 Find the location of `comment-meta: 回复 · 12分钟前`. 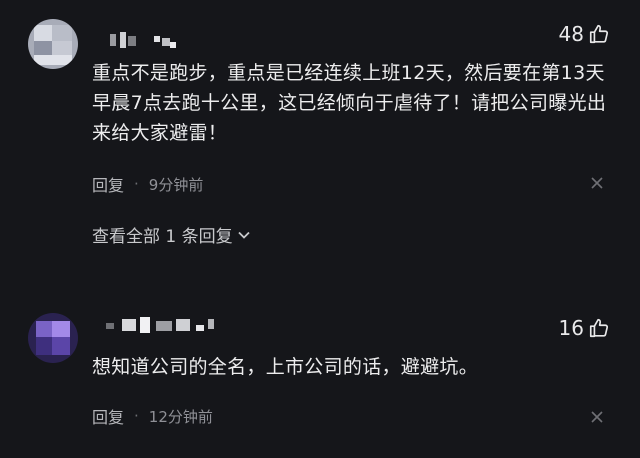

comment-meta: 回复 · 12分钟前 is located at coordinates (152, 416).